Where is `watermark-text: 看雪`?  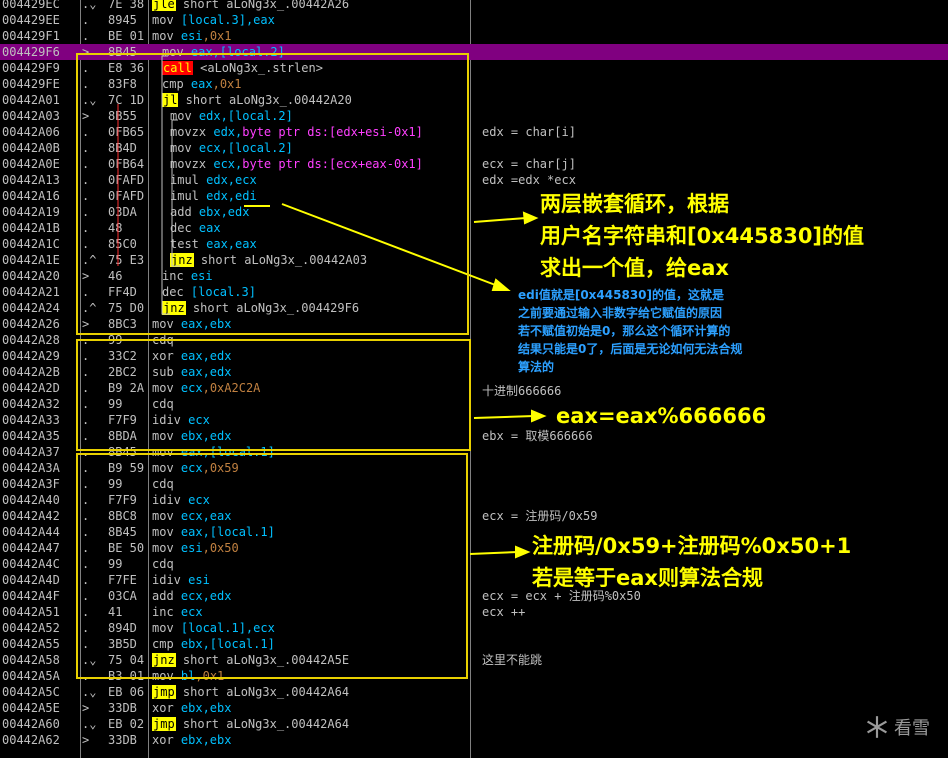 watermark-text: 看雪 is located at coordinates (912, 728).